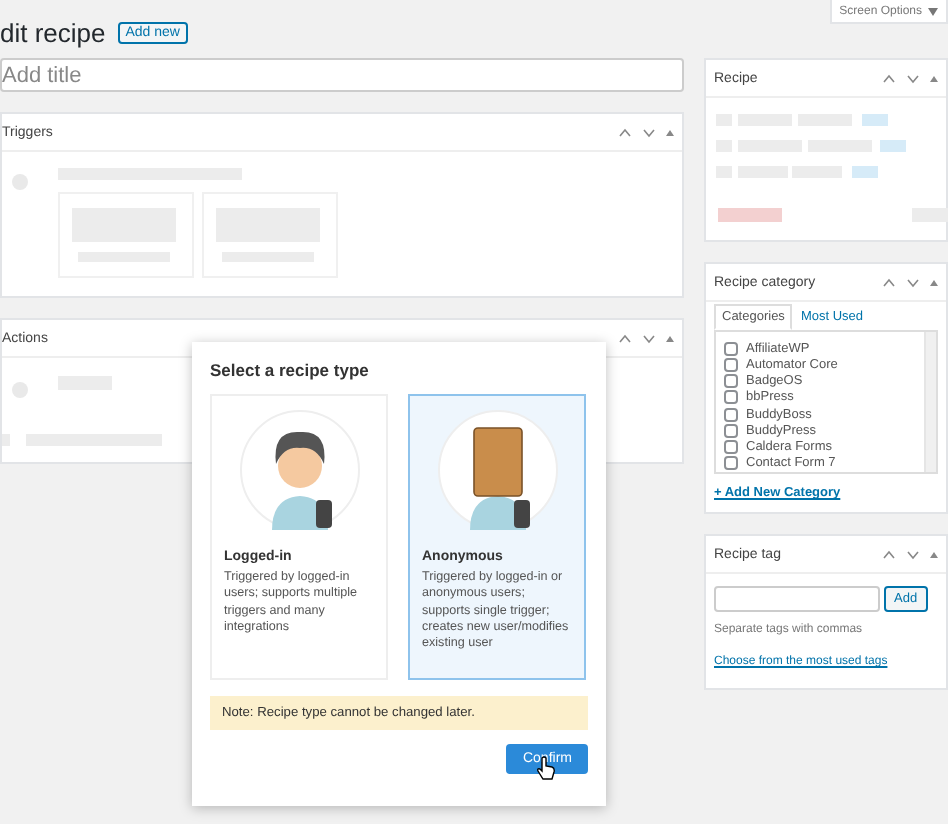 Image resolution: width=948 pixels, height=824 pixels. I want to click on placeholder-bar, so click(750, 215).